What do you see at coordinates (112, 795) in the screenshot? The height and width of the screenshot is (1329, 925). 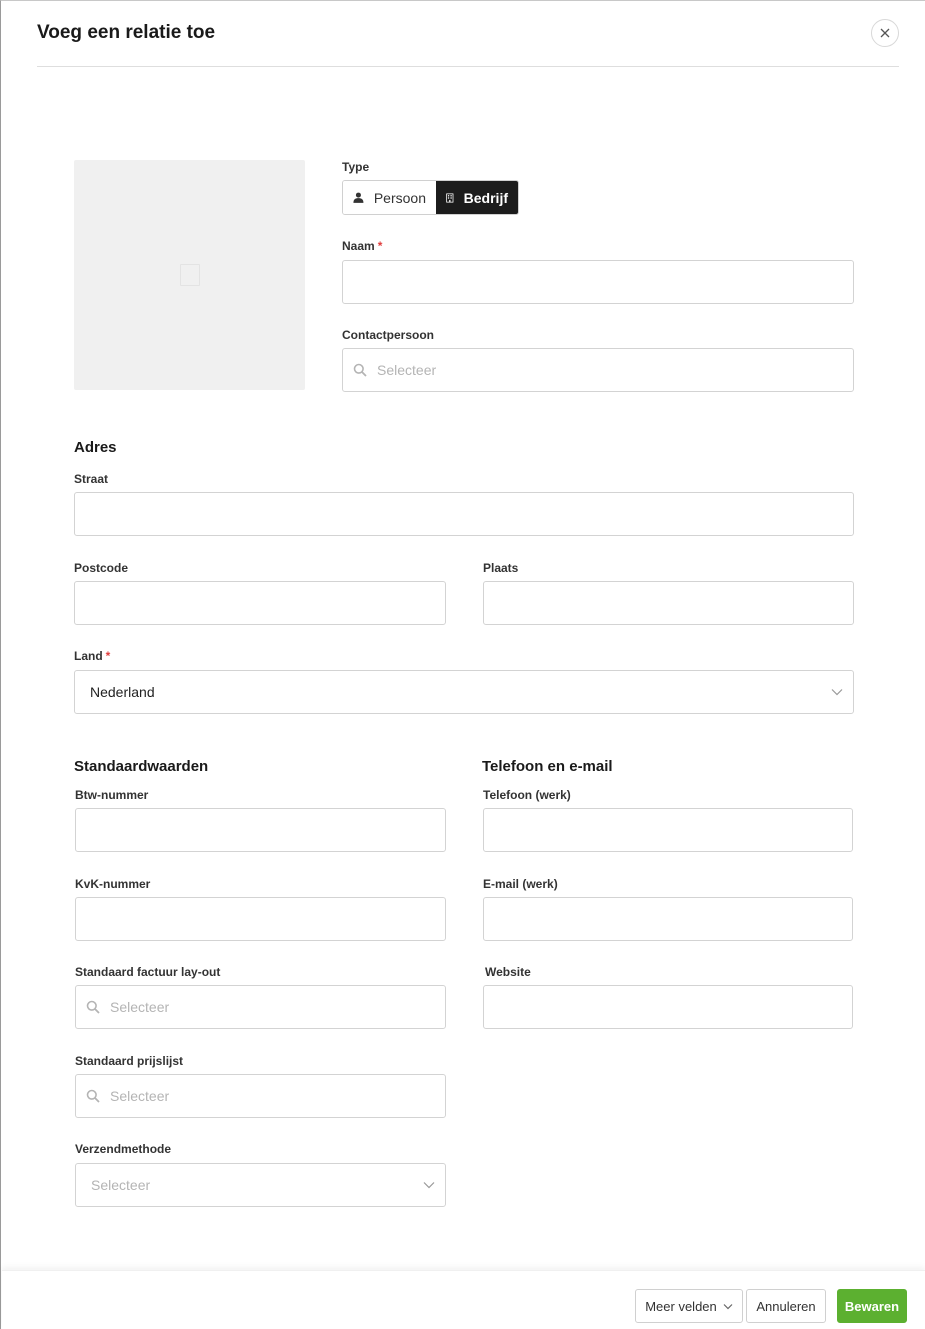 I see `btw-label: Btw-nummer` at bounding box center [112, 795].